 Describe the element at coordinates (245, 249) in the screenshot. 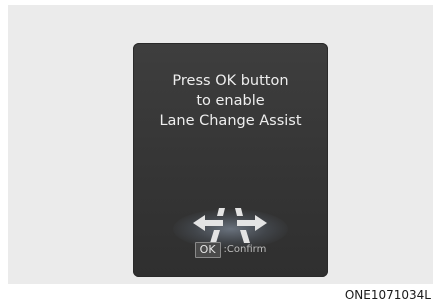

I see `confirm-label: :Confirm` at that location.